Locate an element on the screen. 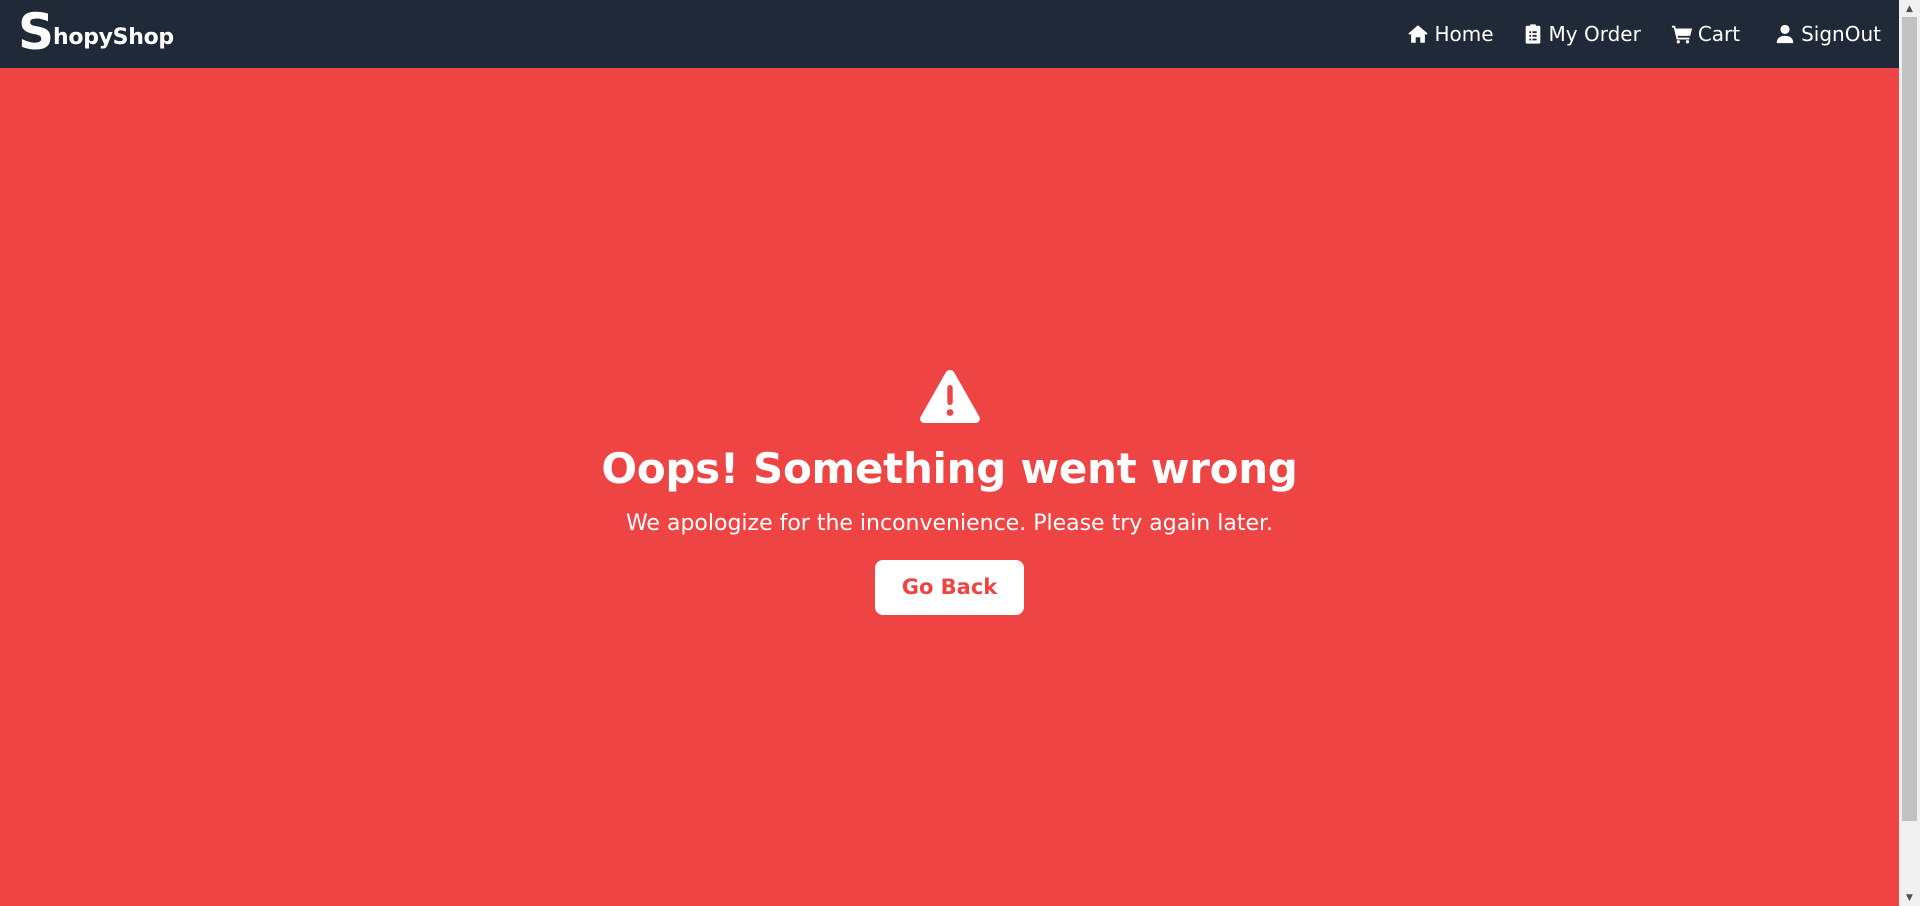  nav-signout-label: SignOut is located at coordinates (1841, 34).